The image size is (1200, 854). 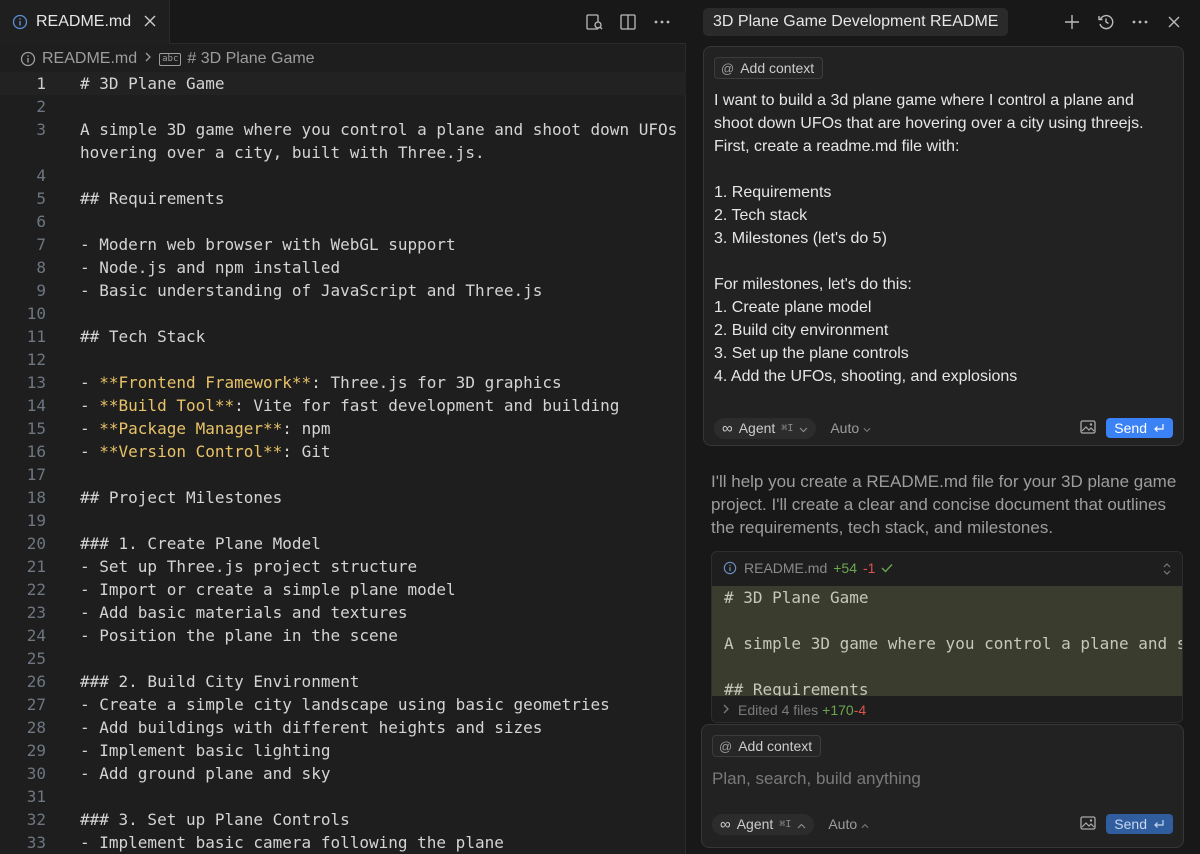 I want to click on line-text: - Set up Three.js project structure, so click(x=249, y=566).